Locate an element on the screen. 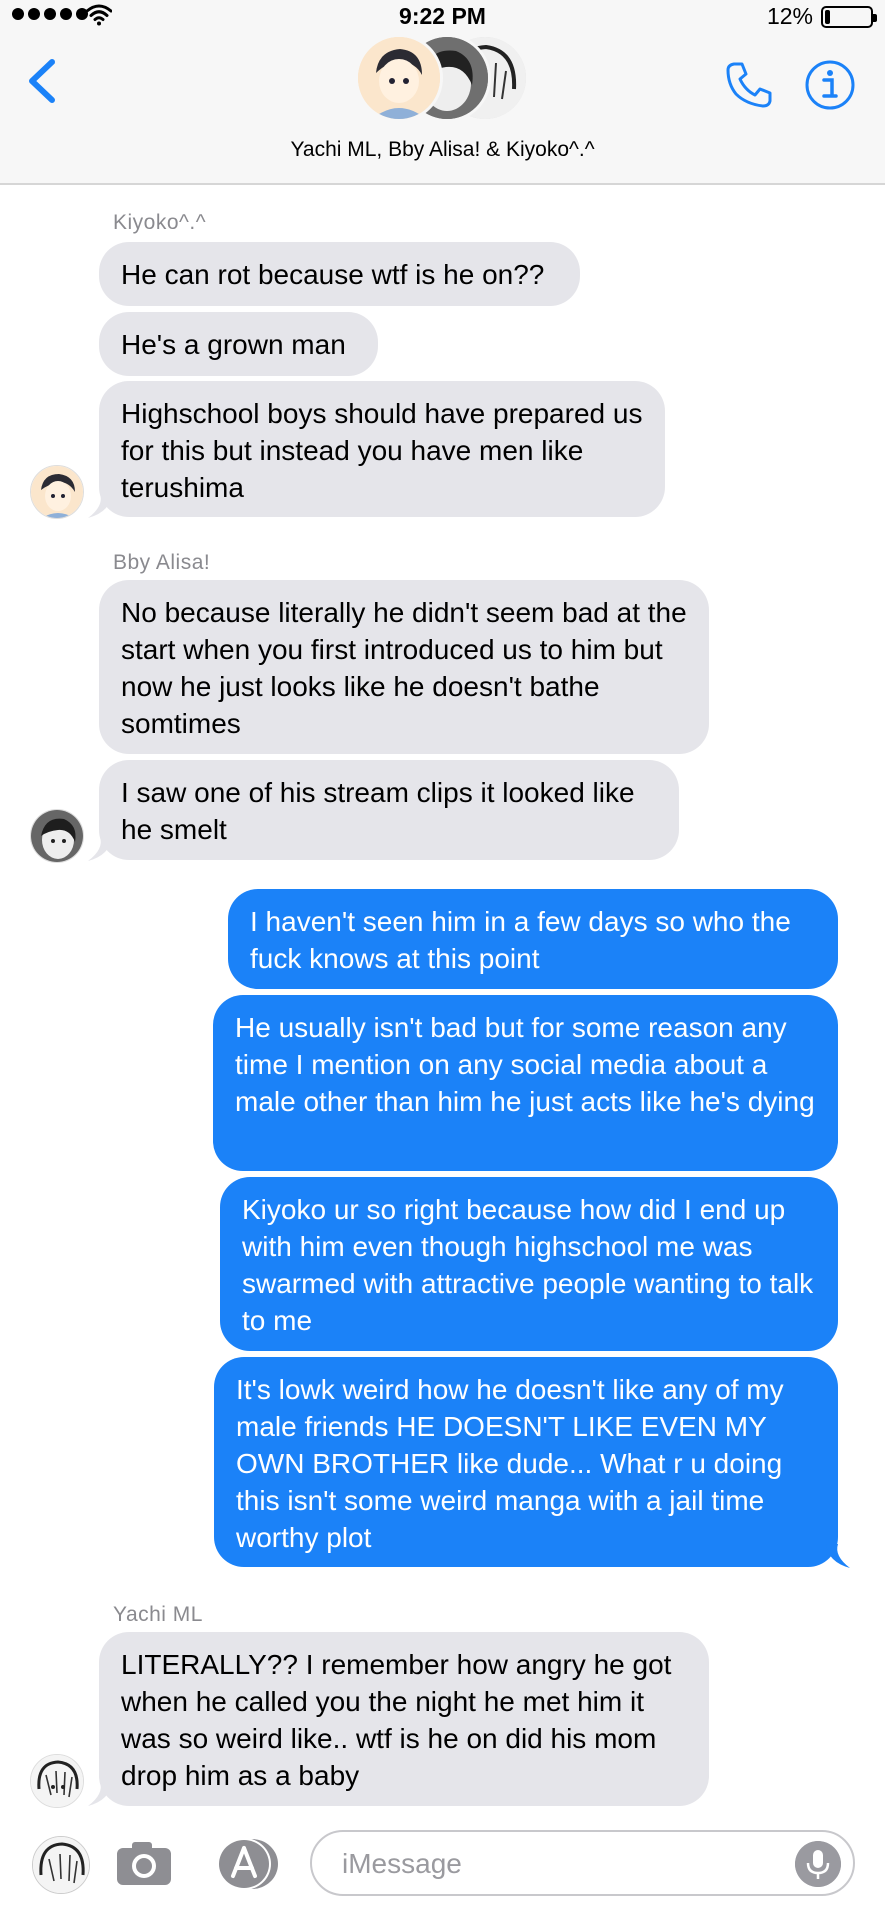 This screenshot has height=1920, width=885. avatar-kiyoko is located at coordinates (57, 492).